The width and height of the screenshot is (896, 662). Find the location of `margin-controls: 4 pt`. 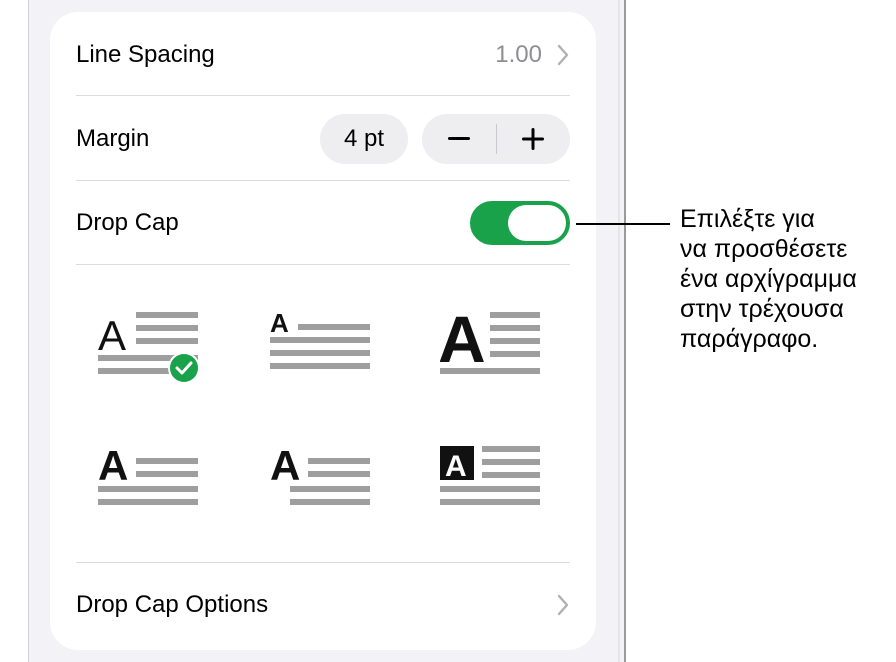

margin-controls: 4 pt is located at coordinates (445, 139).